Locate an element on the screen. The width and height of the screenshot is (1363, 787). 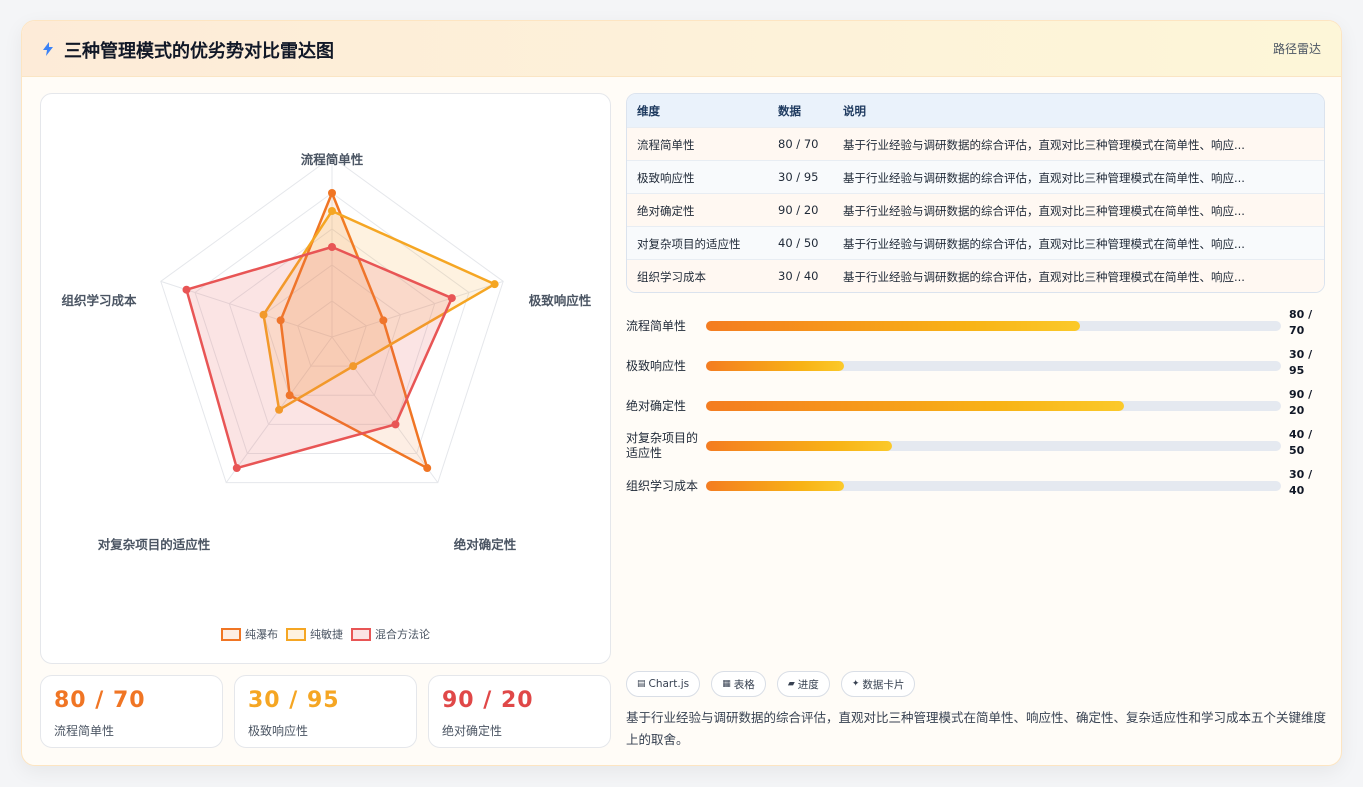
progress-row: 组织学习成本 30 / 40 is located at coordinates (976, 487).